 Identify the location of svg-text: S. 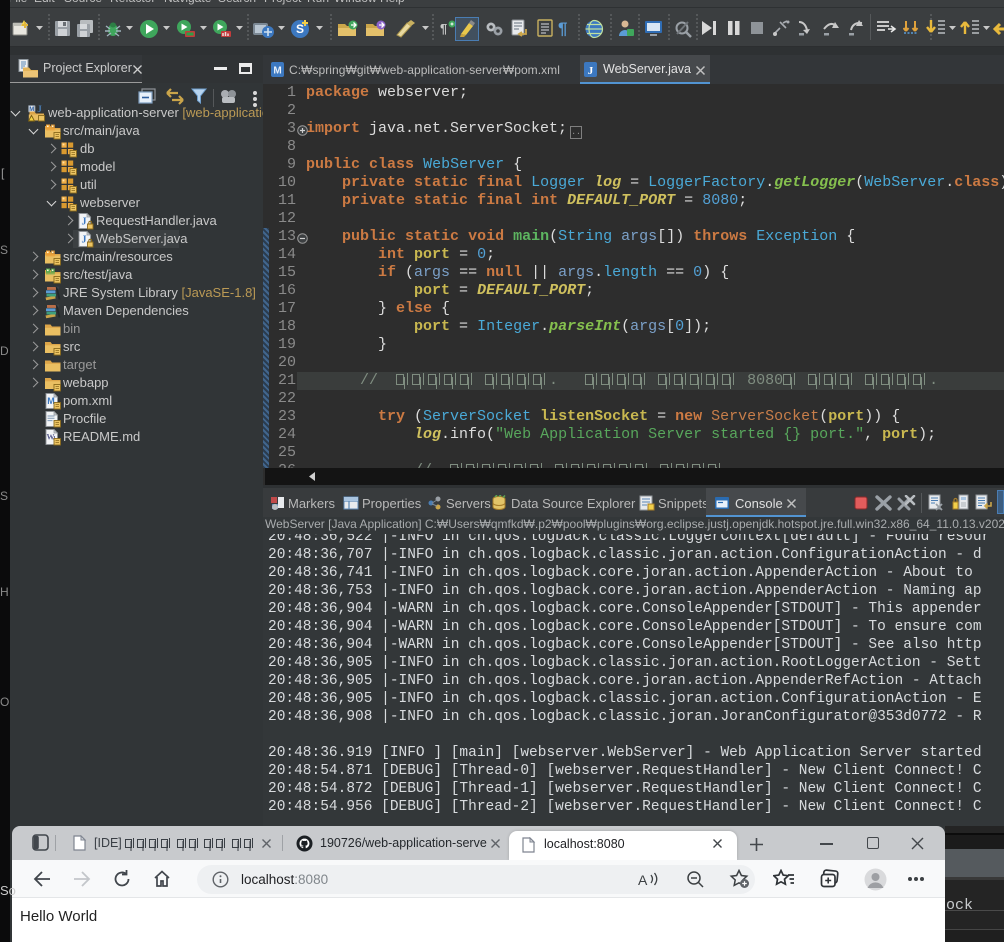
(300, 29).